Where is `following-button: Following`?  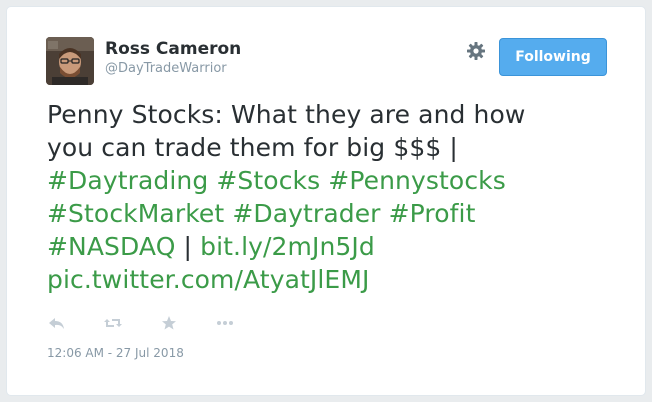
following-button: Following is located at coordinates (553, 57).